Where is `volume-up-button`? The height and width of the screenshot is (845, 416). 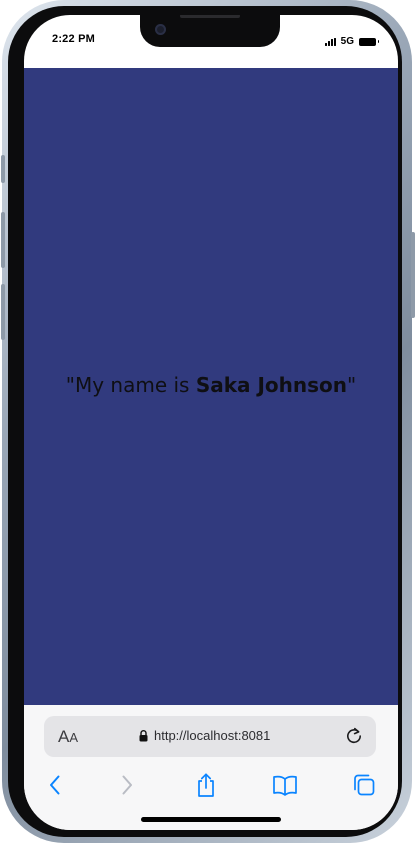 volume-up-button is located at coordinates (3, 240).